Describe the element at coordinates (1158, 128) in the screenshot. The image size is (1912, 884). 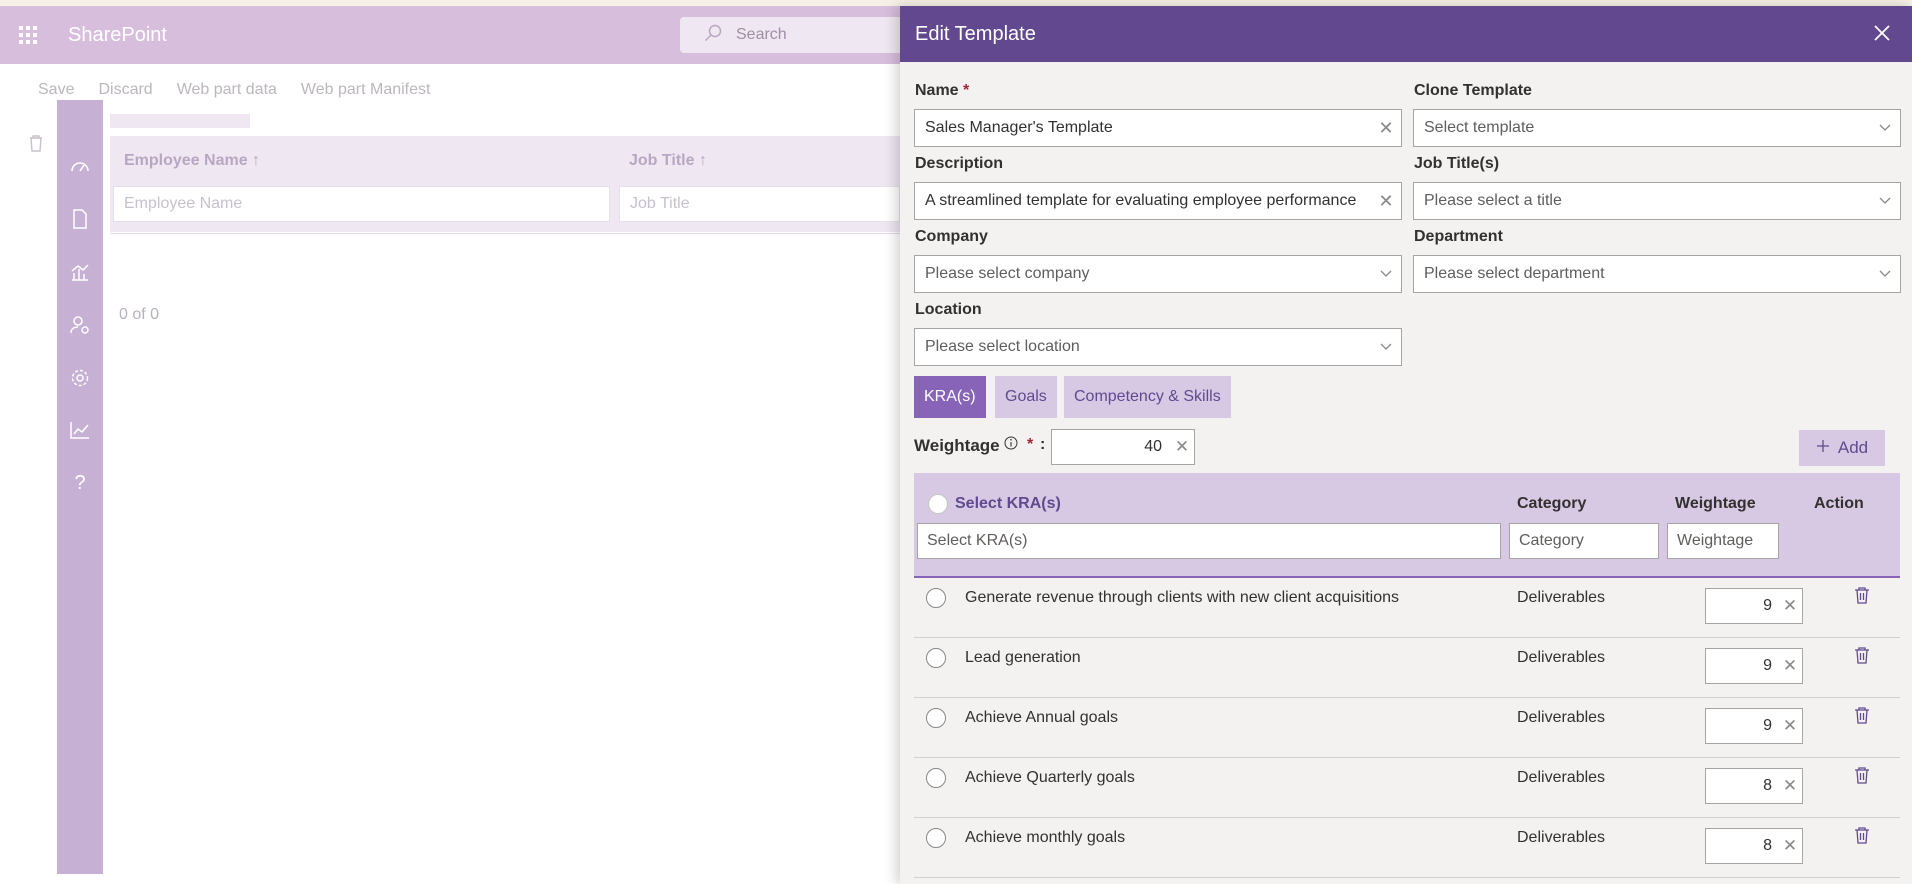
I see `name-field: Sales Manager's Template ✕` at that location.